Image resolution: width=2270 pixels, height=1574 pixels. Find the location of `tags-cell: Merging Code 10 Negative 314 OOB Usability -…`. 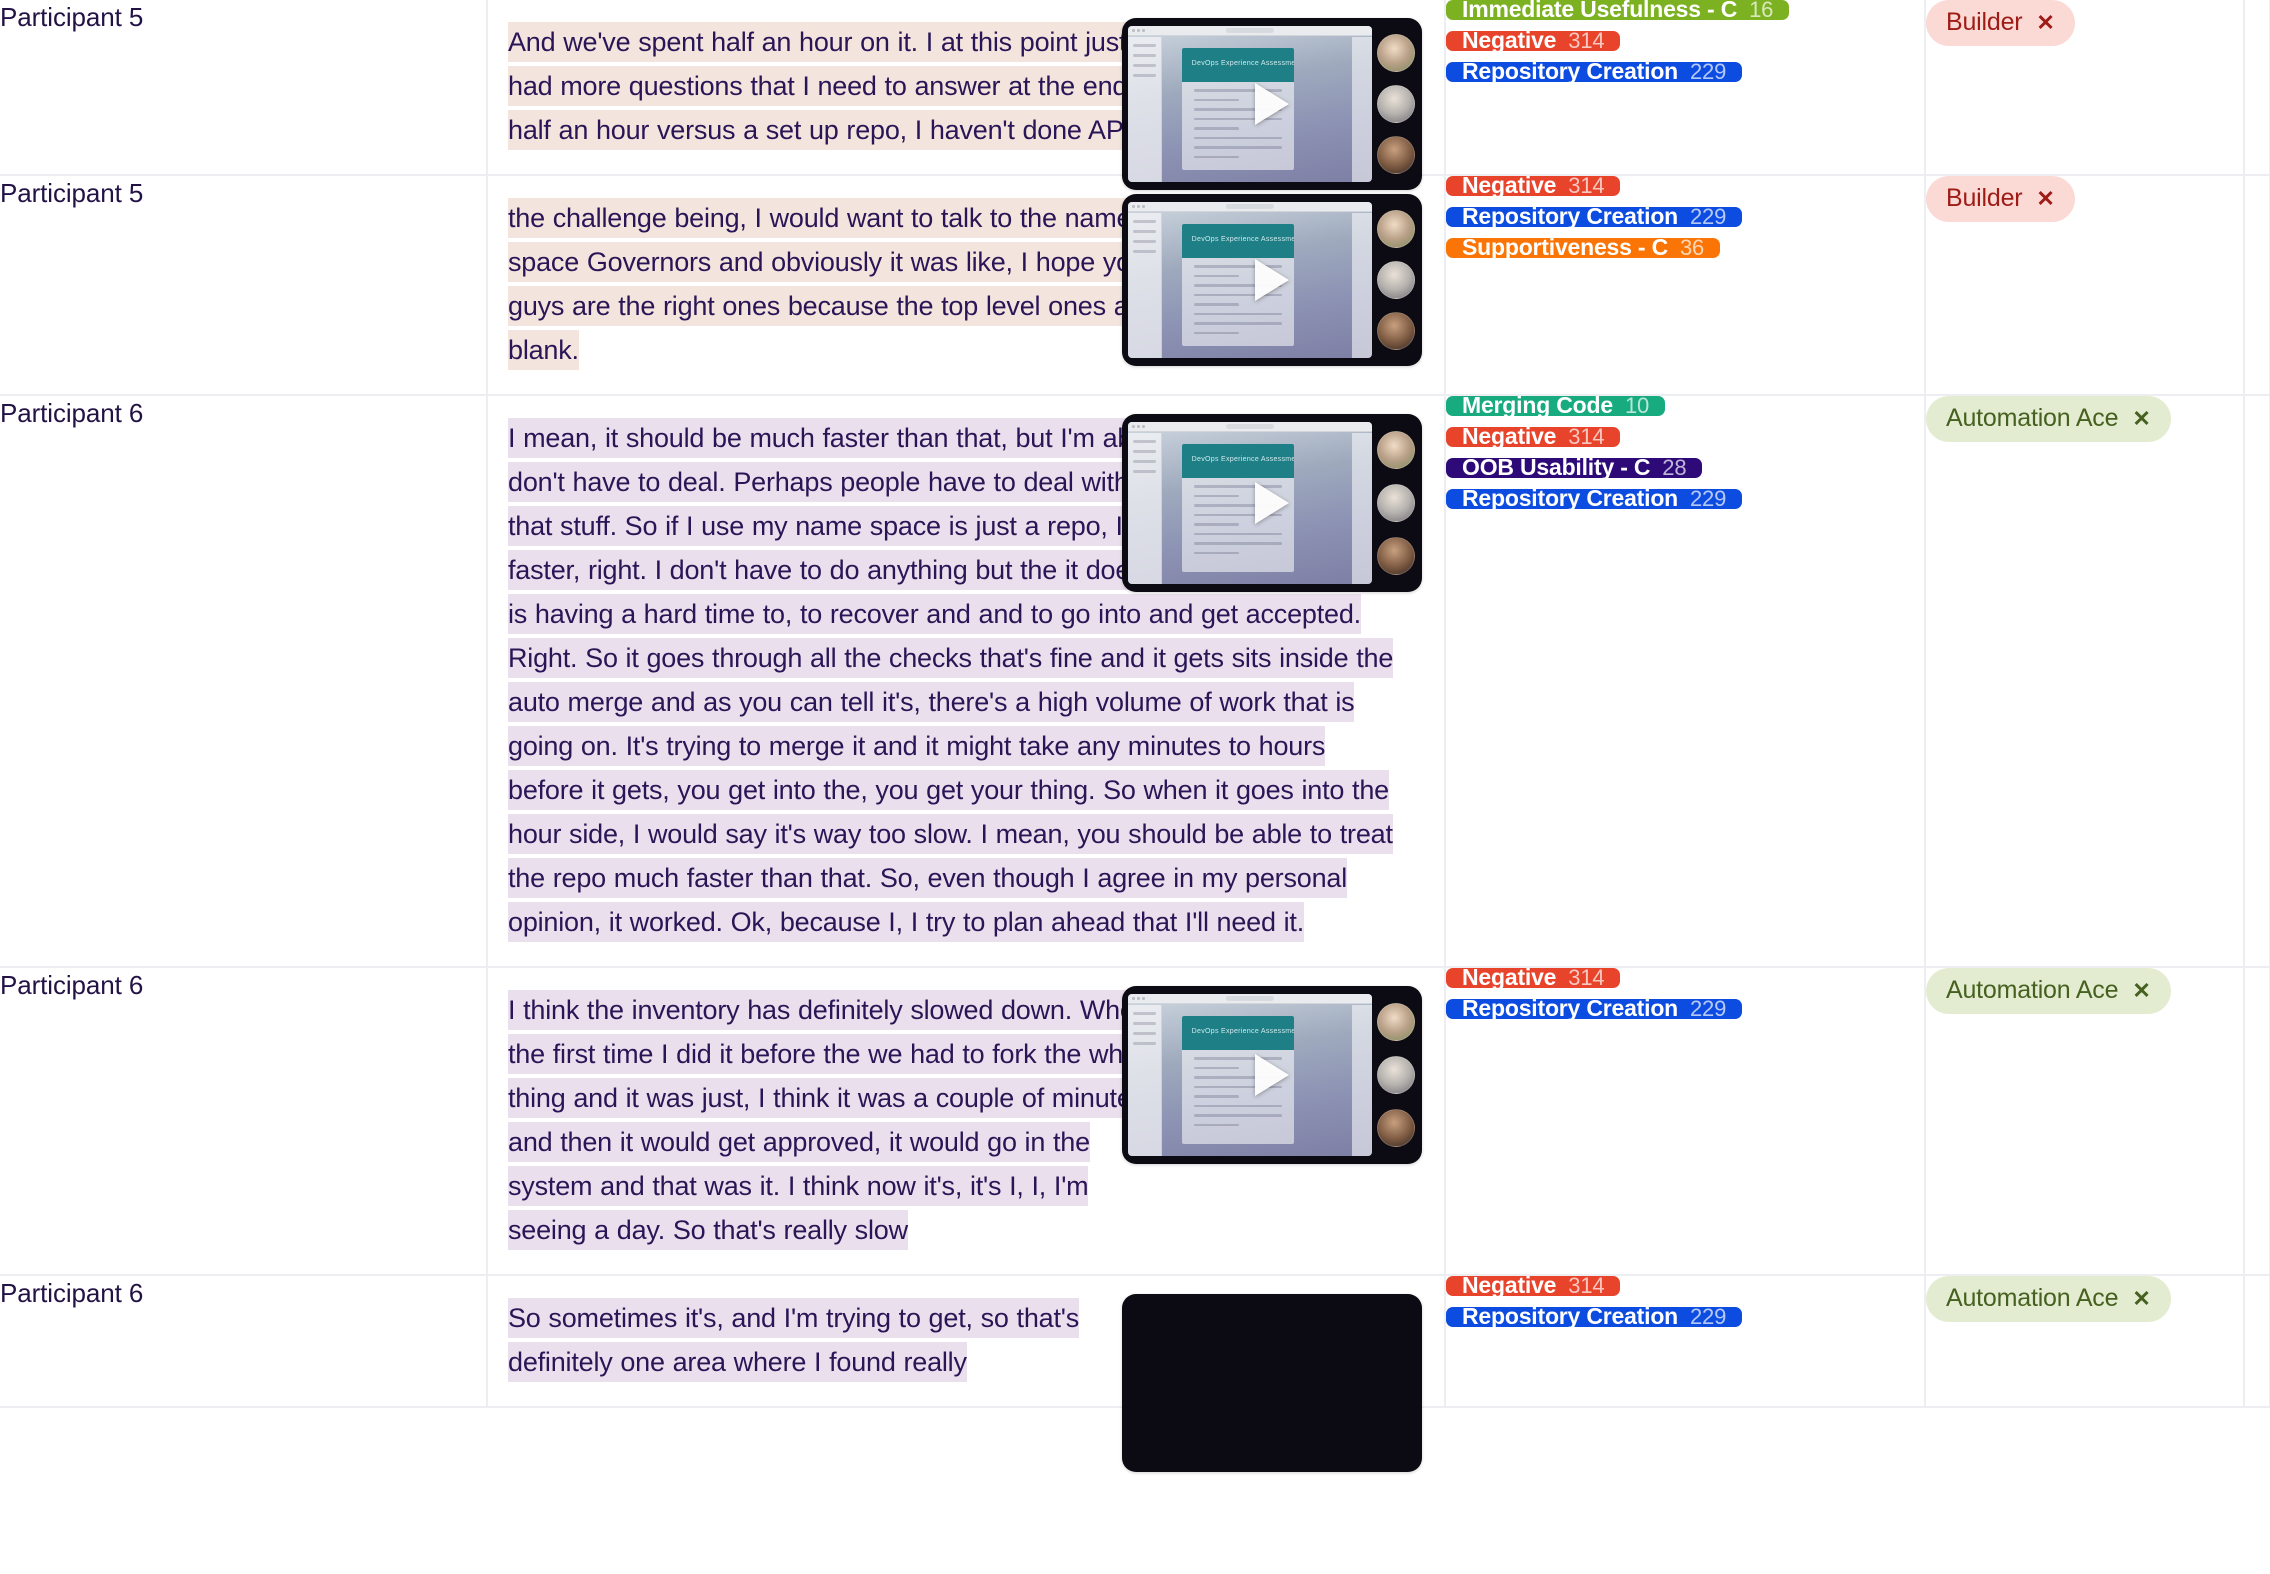

tags-cell: Merging Code 10 Negative 314 OOB Usability -… is located at coordinates (1685, 681).